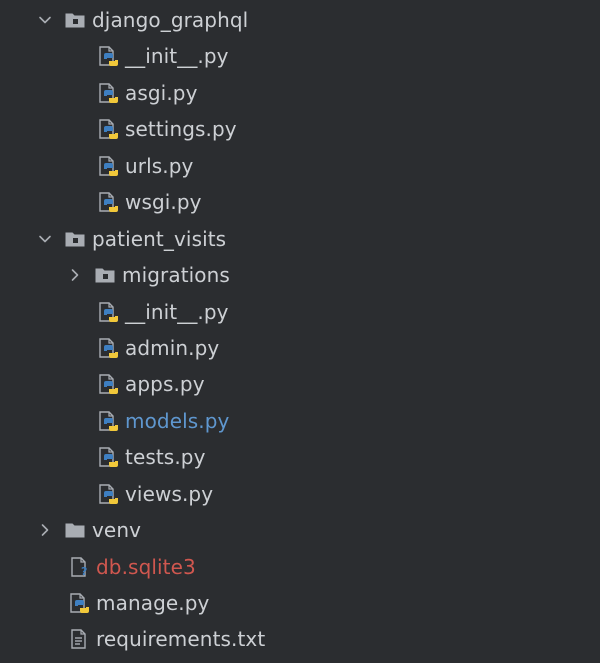  What do you see at coordinates (165, 384) in the screenshot?
I see `tree-item-label: apps.py` at bounding box center [165, 384].